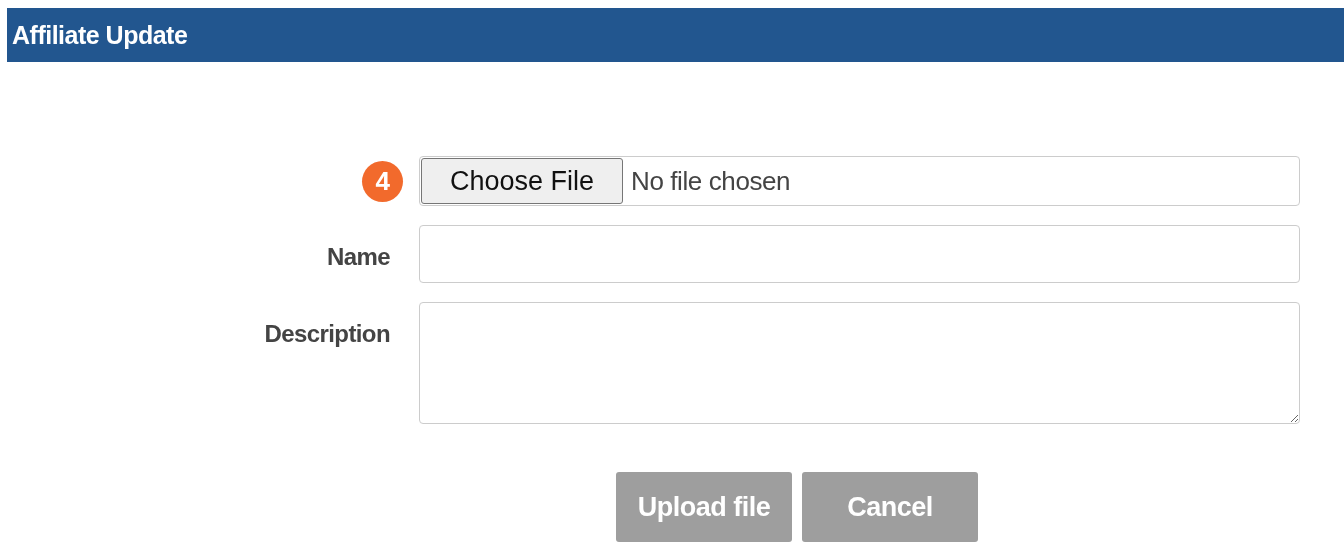  Describe the element at coordinates (859, 254) in the screenshot. I see `name-field` at that location.